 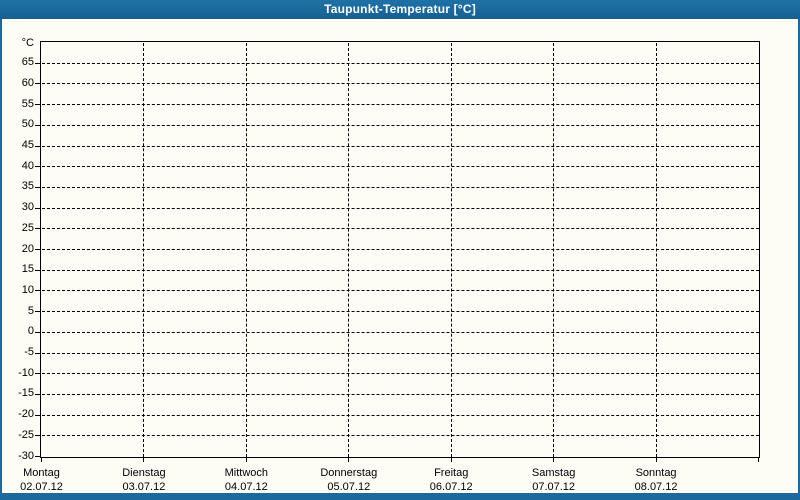 I want to click on chart-title: Taupunkt-Temperatur [°C], so click(x=400, y=9).